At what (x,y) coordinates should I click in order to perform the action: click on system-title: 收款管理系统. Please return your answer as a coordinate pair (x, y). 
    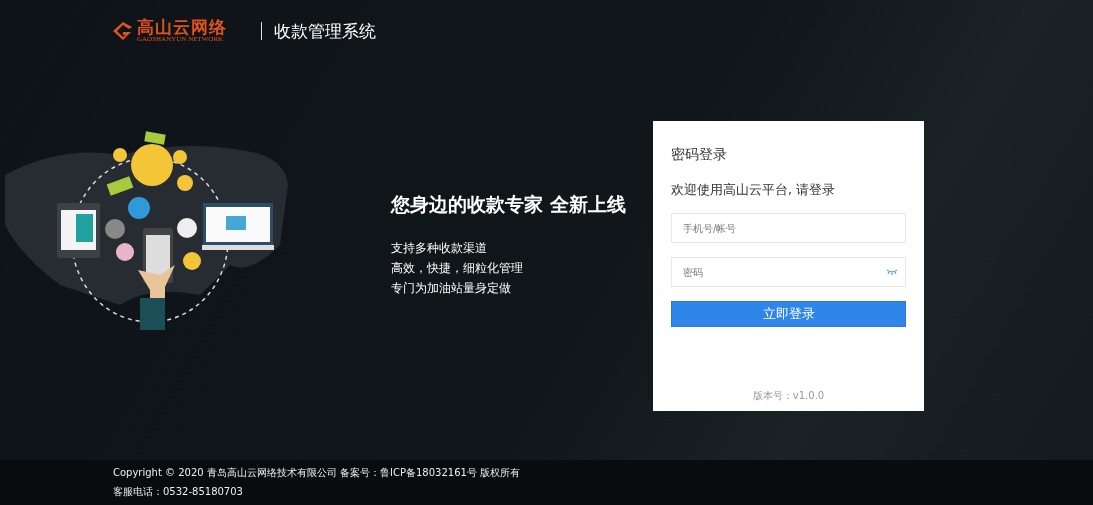
    Looking at the image, I should click on (325, 31).